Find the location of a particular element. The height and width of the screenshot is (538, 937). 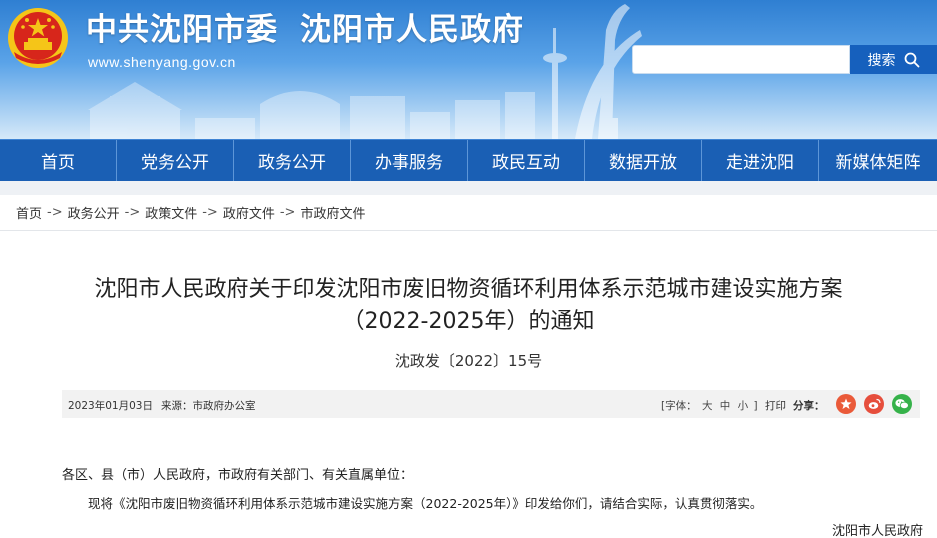

document-salutation: 各区、县（市）人民政府，市政府有关部门、有关直属单位： is located at coordinates (238, 475).